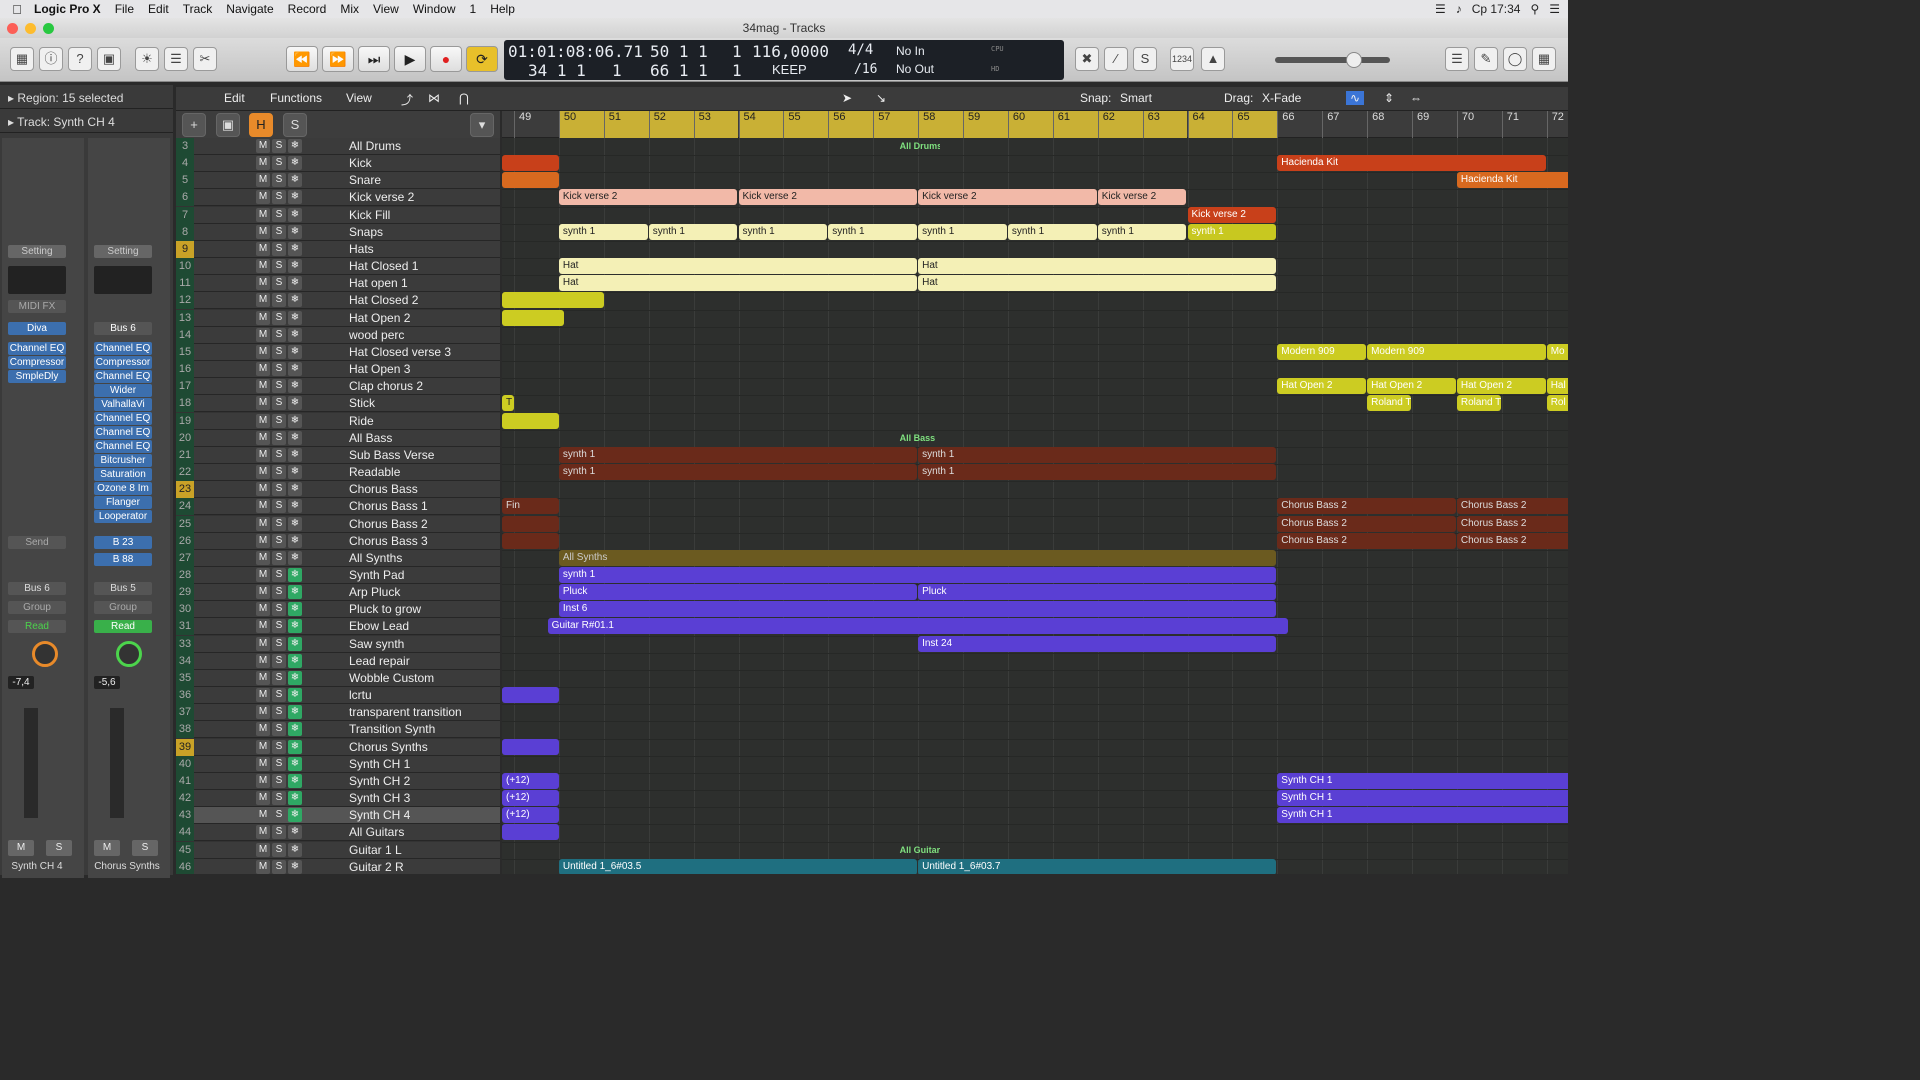 This screenshot has height=1080, width=1920. Describe the element at coordinates (338, 644) in the screenshot. I see `track-row: 33 M S ❄ Saw synth` at that location.